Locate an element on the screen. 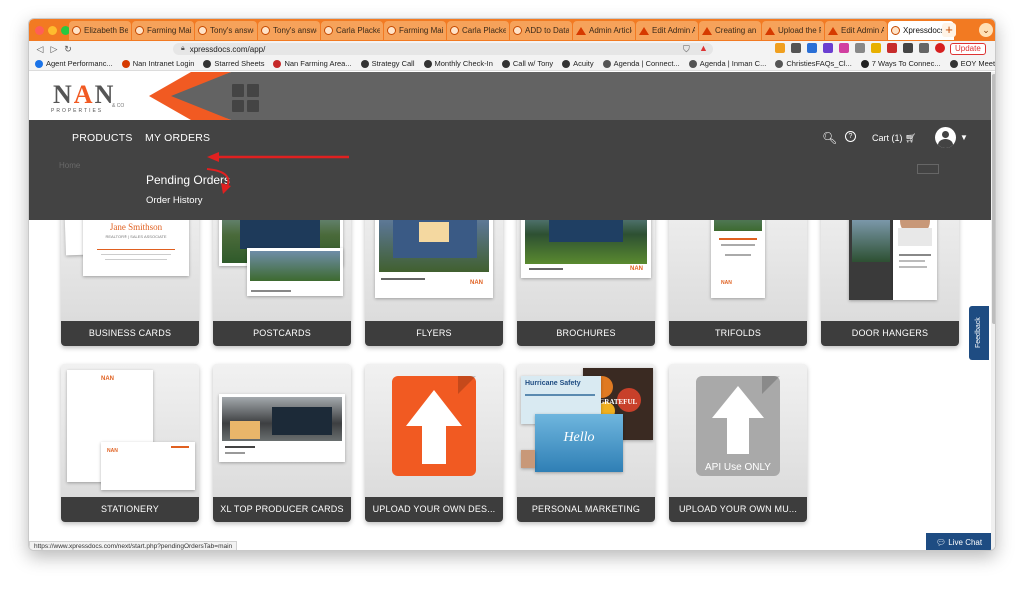  site-header: NAN PROPERTIES & CO is located at coordinates (510, 96).